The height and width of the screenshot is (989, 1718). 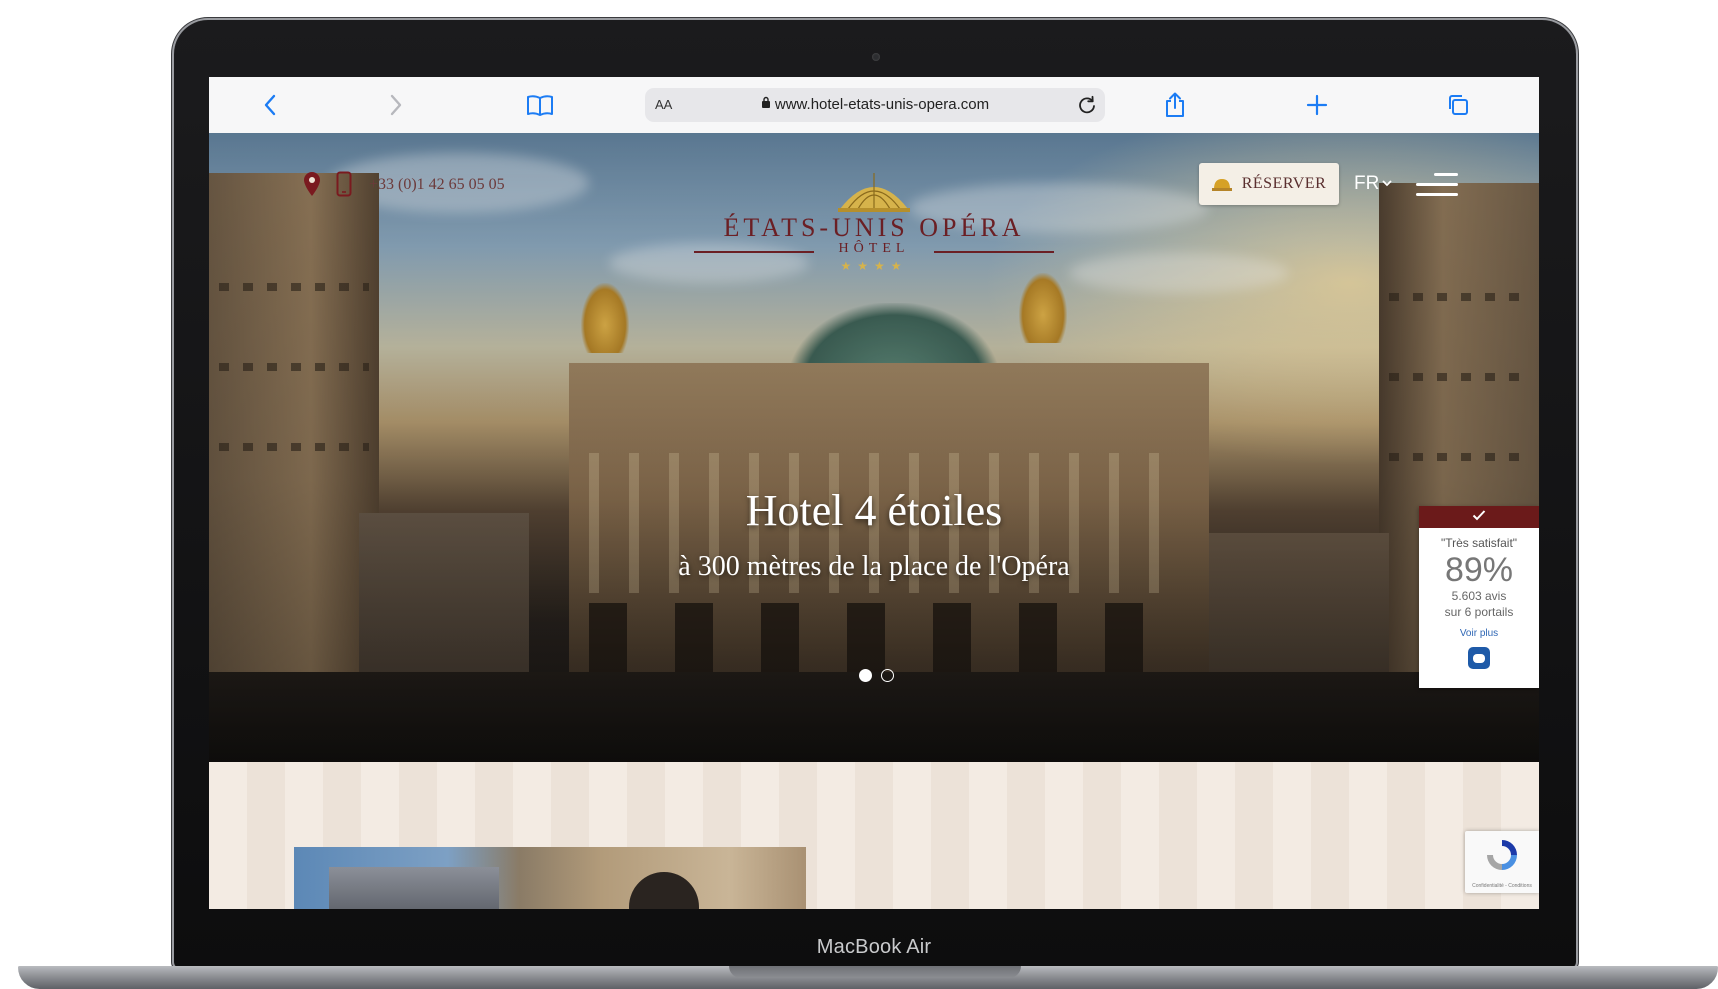 What do you see at coordinates (882, 104) in the screenshot?
I see `url: www.hotel-etats-unis-opera.com` at bounding box center [882, 104].